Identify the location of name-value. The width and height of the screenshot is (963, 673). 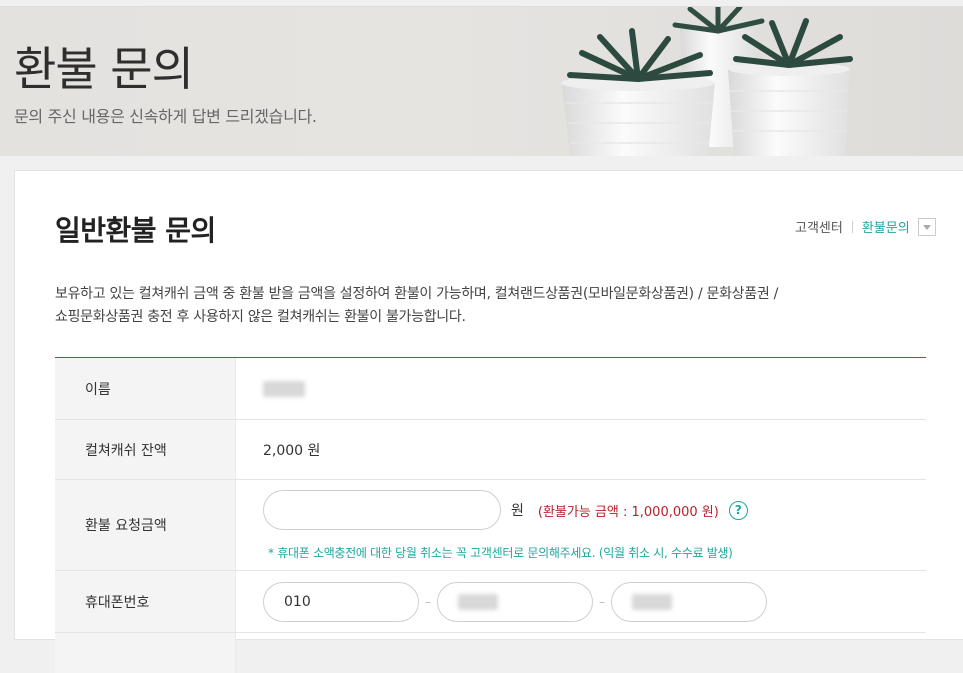
(581, 388).